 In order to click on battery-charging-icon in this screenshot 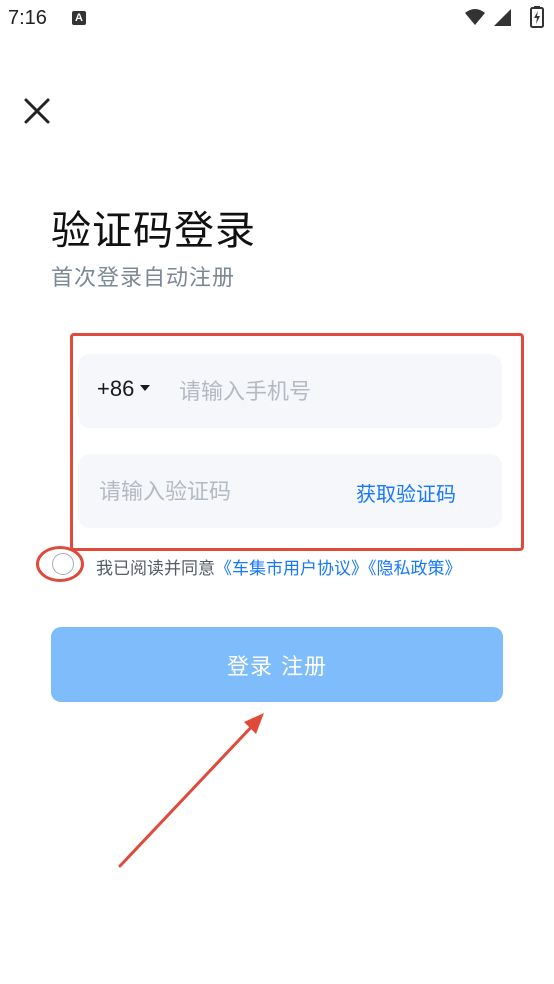, I will do `click(537, 17)`.